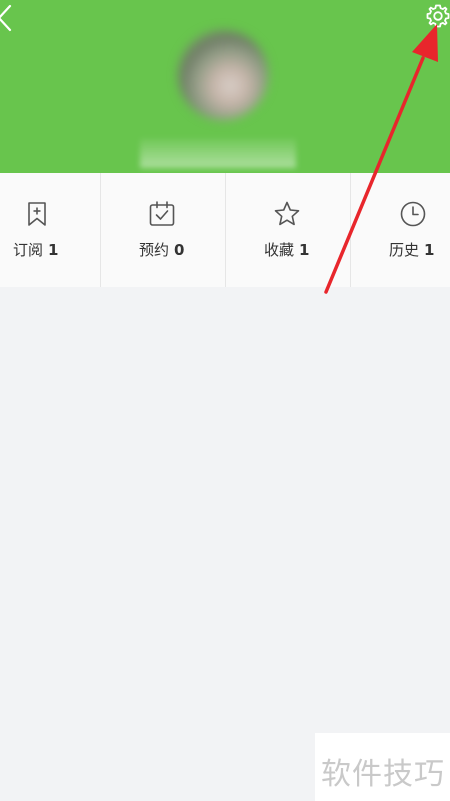  I want to click on tab-reservation-count: 0, so click(179, 250).